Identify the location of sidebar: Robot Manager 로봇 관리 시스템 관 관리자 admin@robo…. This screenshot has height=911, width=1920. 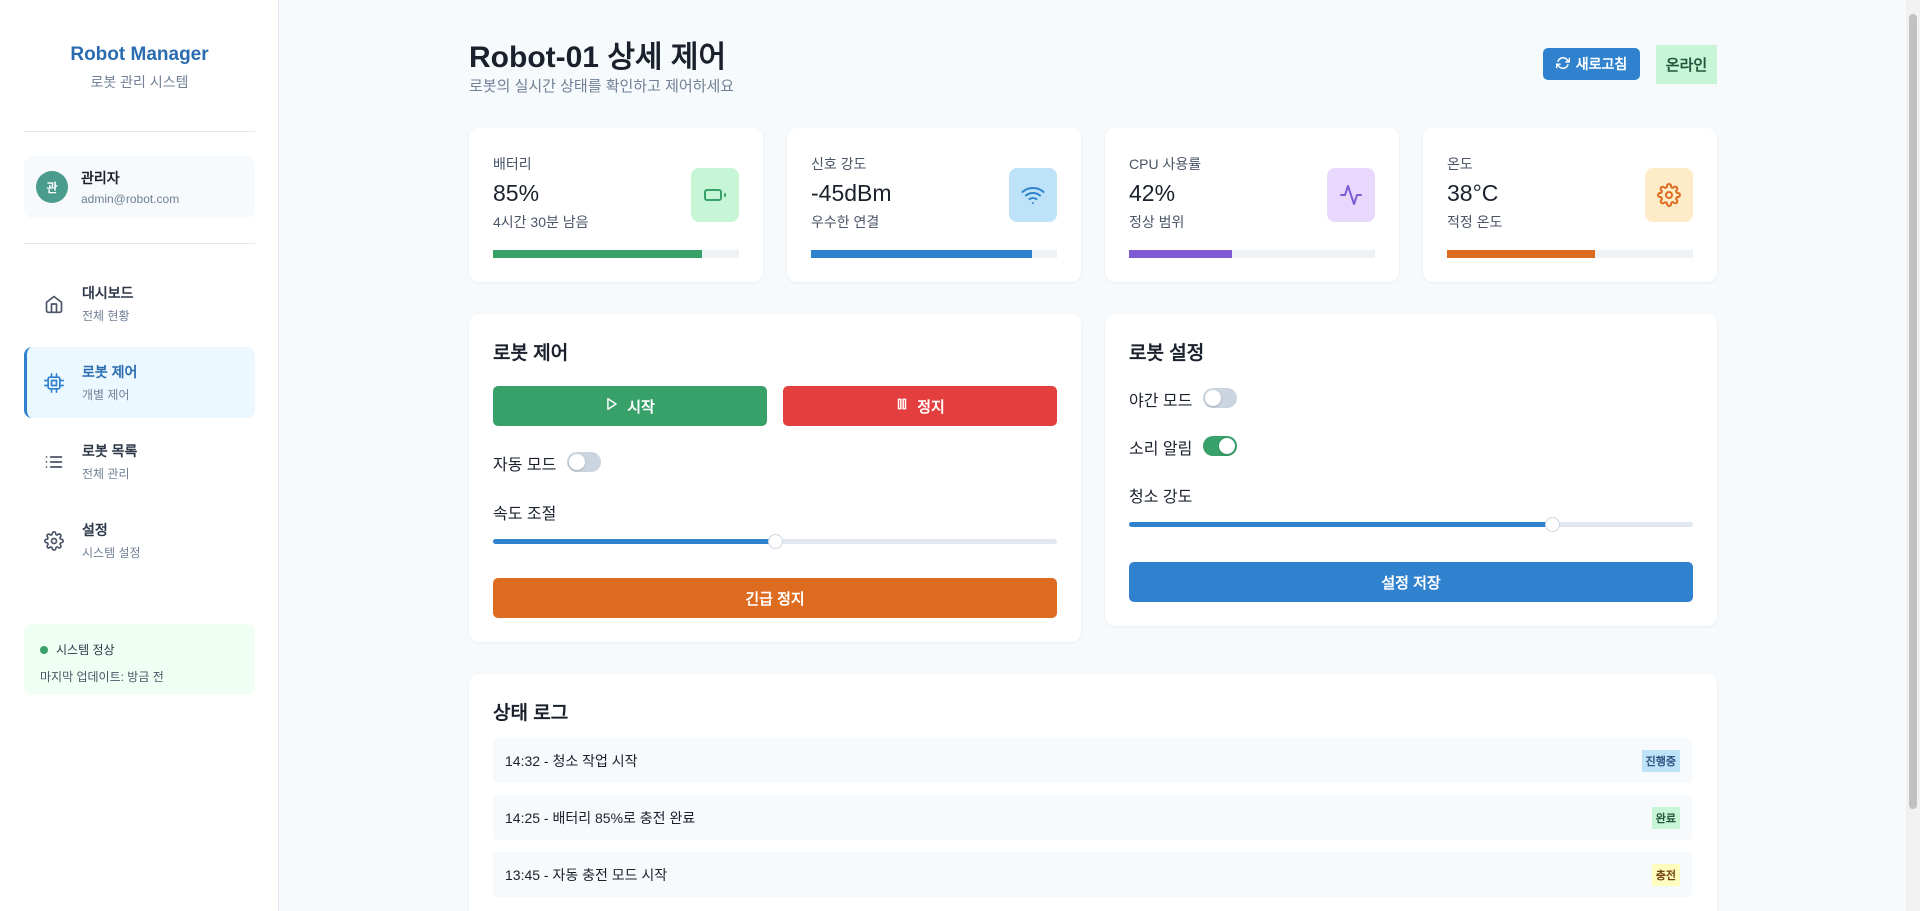
(139, 455).